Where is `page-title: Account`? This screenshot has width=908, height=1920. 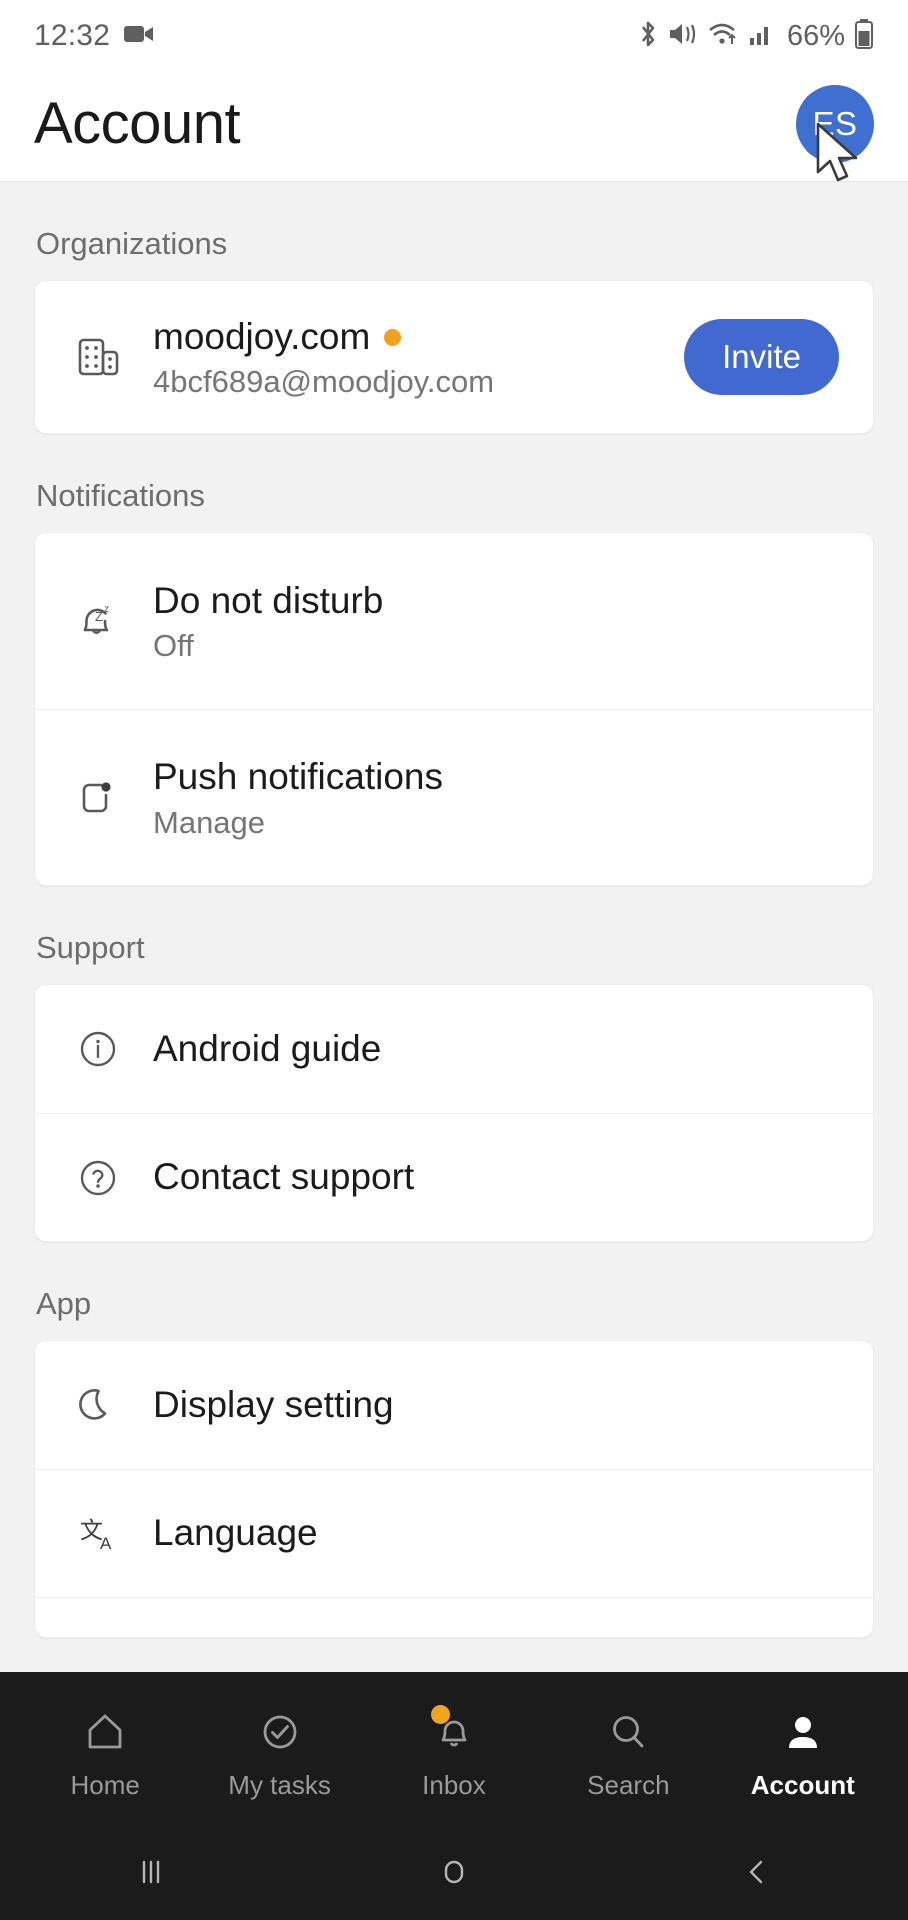 page-title: Account is located at coordinates (137, 123).